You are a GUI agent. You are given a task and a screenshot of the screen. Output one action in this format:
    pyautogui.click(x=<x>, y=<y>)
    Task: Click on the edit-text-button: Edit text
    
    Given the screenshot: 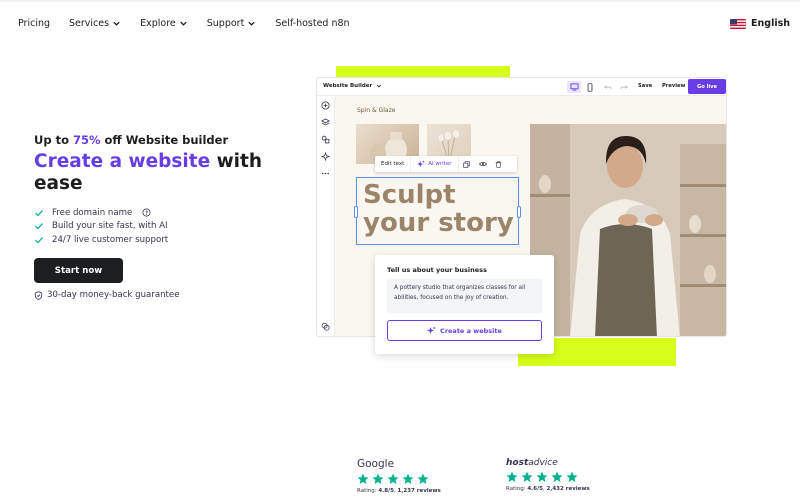 What is the action you would take?
    pyautogui.click(x=393, y=164)
    